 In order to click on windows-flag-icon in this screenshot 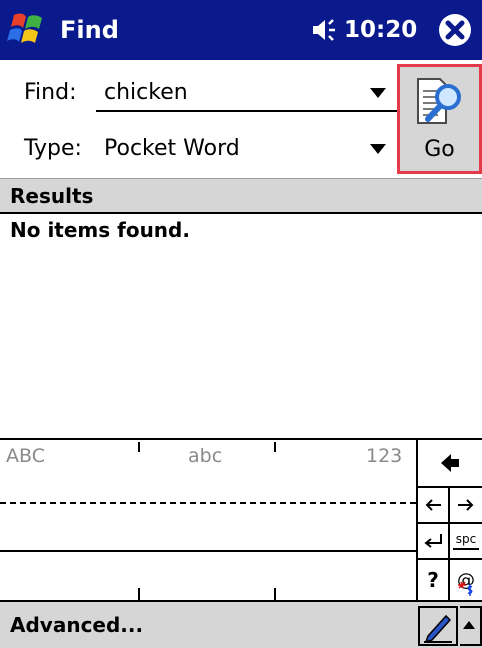, I will do `click(27, 30)`.